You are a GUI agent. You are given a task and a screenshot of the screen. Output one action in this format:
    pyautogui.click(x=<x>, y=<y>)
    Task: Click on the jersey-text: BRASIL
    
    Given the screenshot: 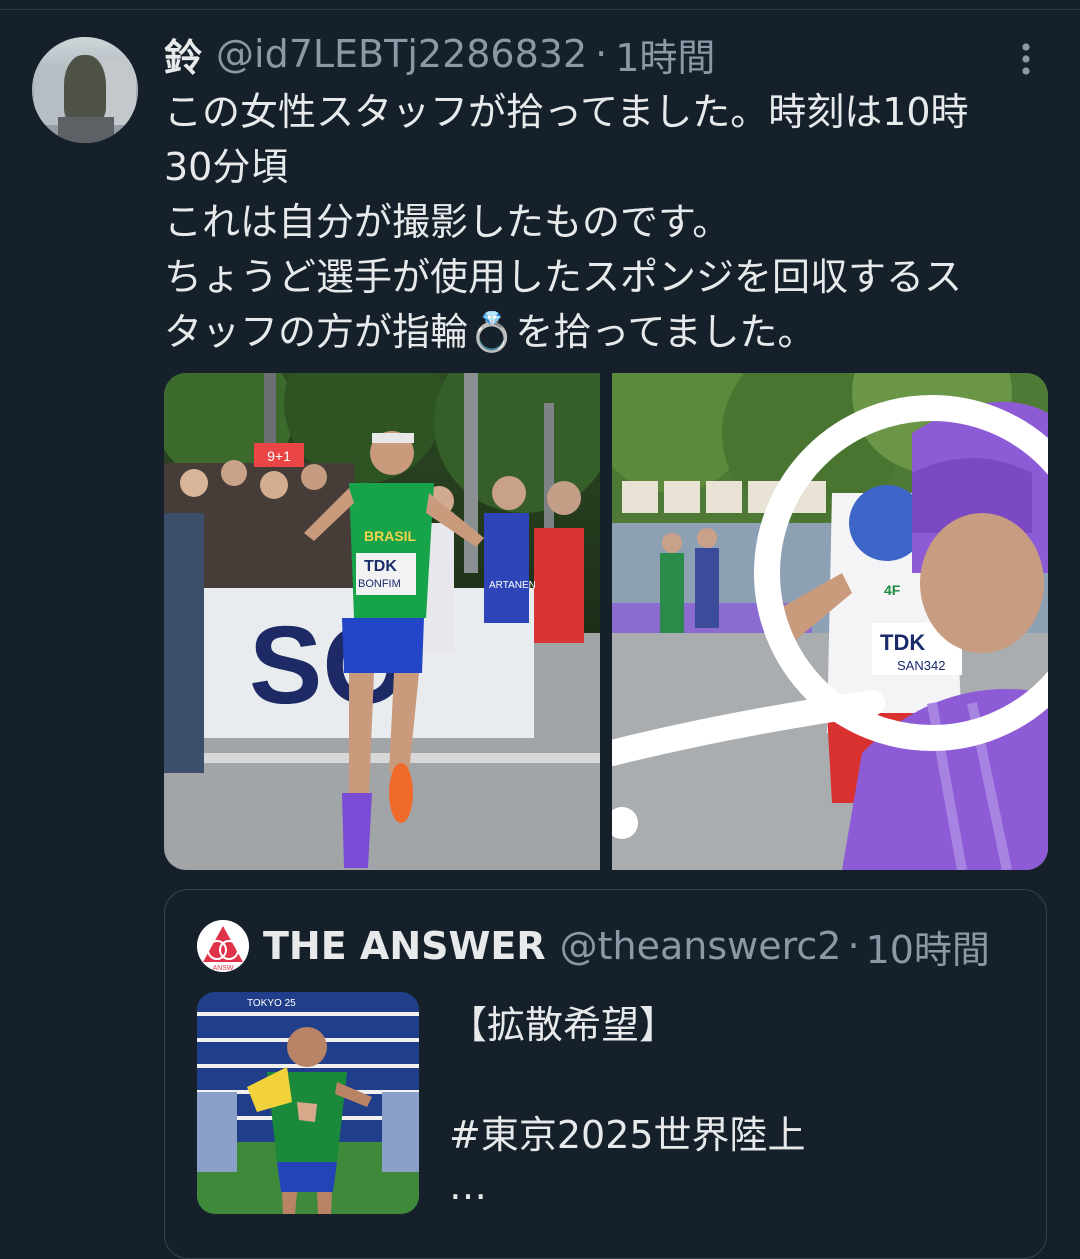 What is the action you would take?
    pyautogui.click(x=390, y=536)
    